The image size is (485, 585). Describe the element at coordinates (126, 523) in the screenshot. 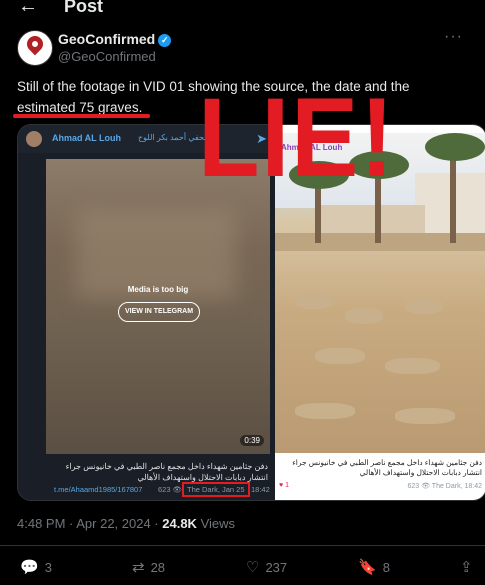

I see `tweet-meta: 4:48 PM · Apr 22, 2024 · 24.8K Views` at that location.